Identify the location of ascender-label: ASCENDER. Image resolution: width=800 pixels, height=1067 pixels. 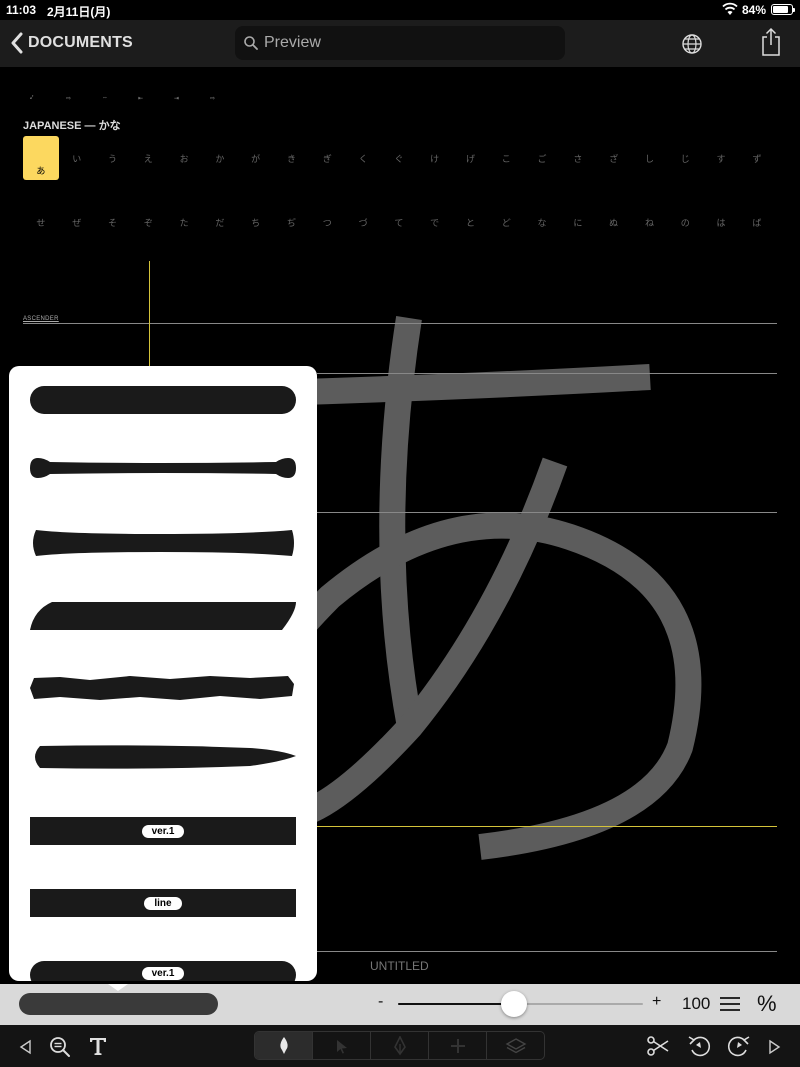
(41, 319).